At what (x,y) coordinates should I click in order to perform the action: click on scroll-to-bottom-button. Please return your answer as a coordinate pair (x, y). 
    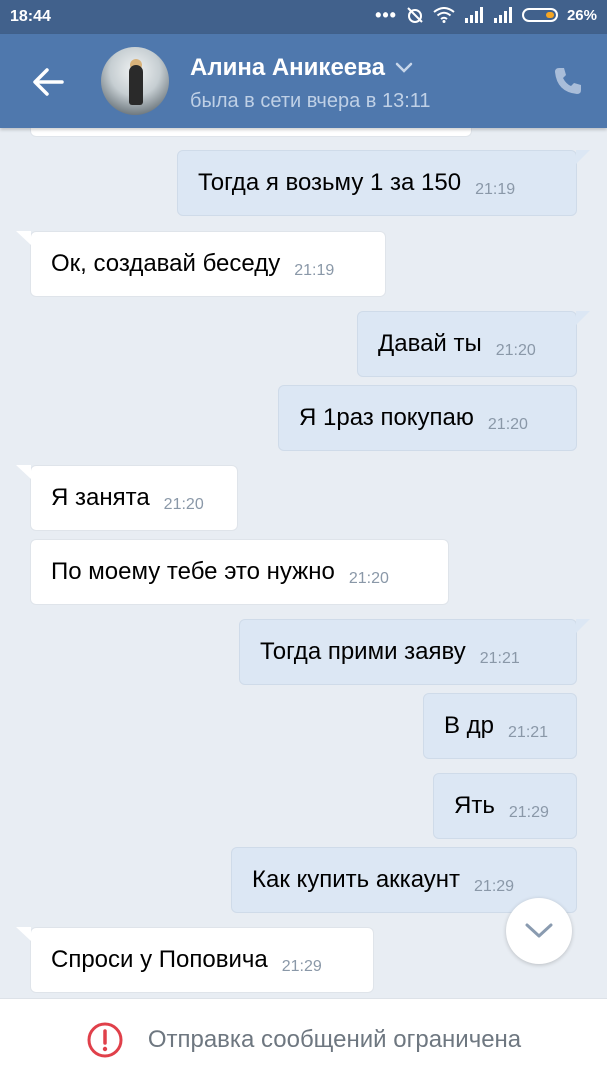
    Looking at the image, I should click on (539, 931).